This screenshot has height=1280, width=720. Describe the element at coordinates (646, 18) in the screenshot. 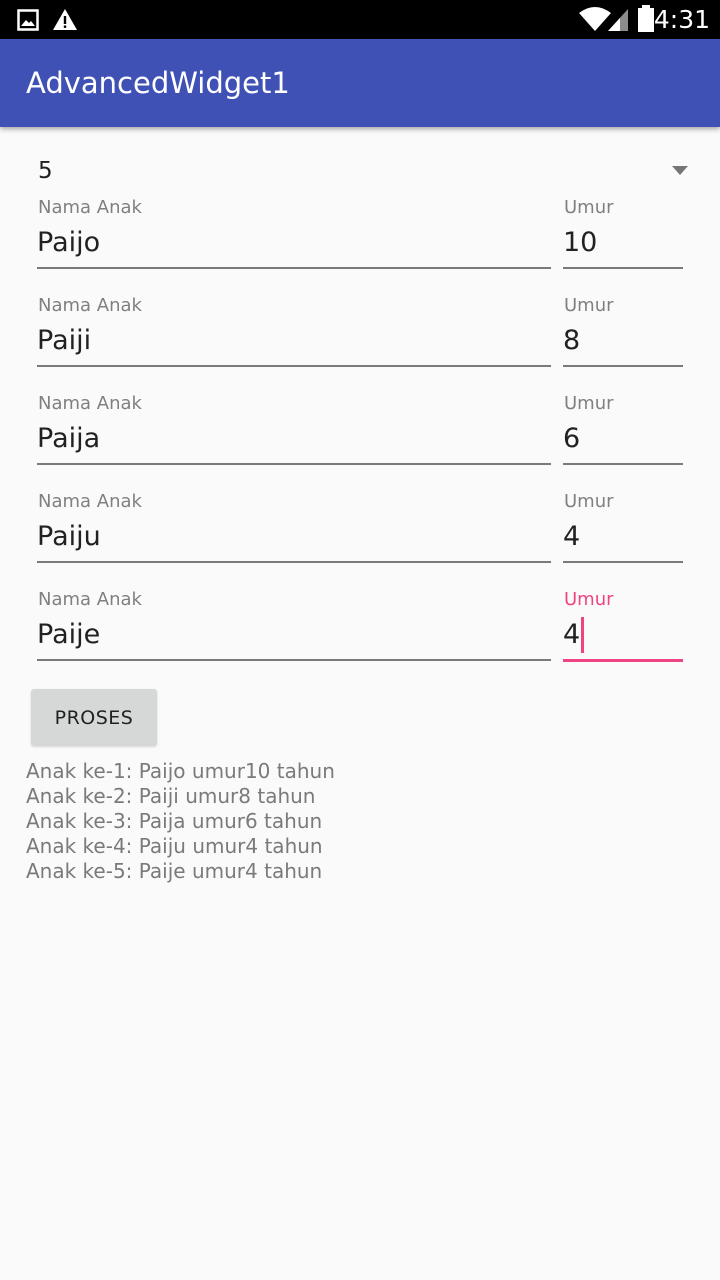

I see `battery-icon` at that location.